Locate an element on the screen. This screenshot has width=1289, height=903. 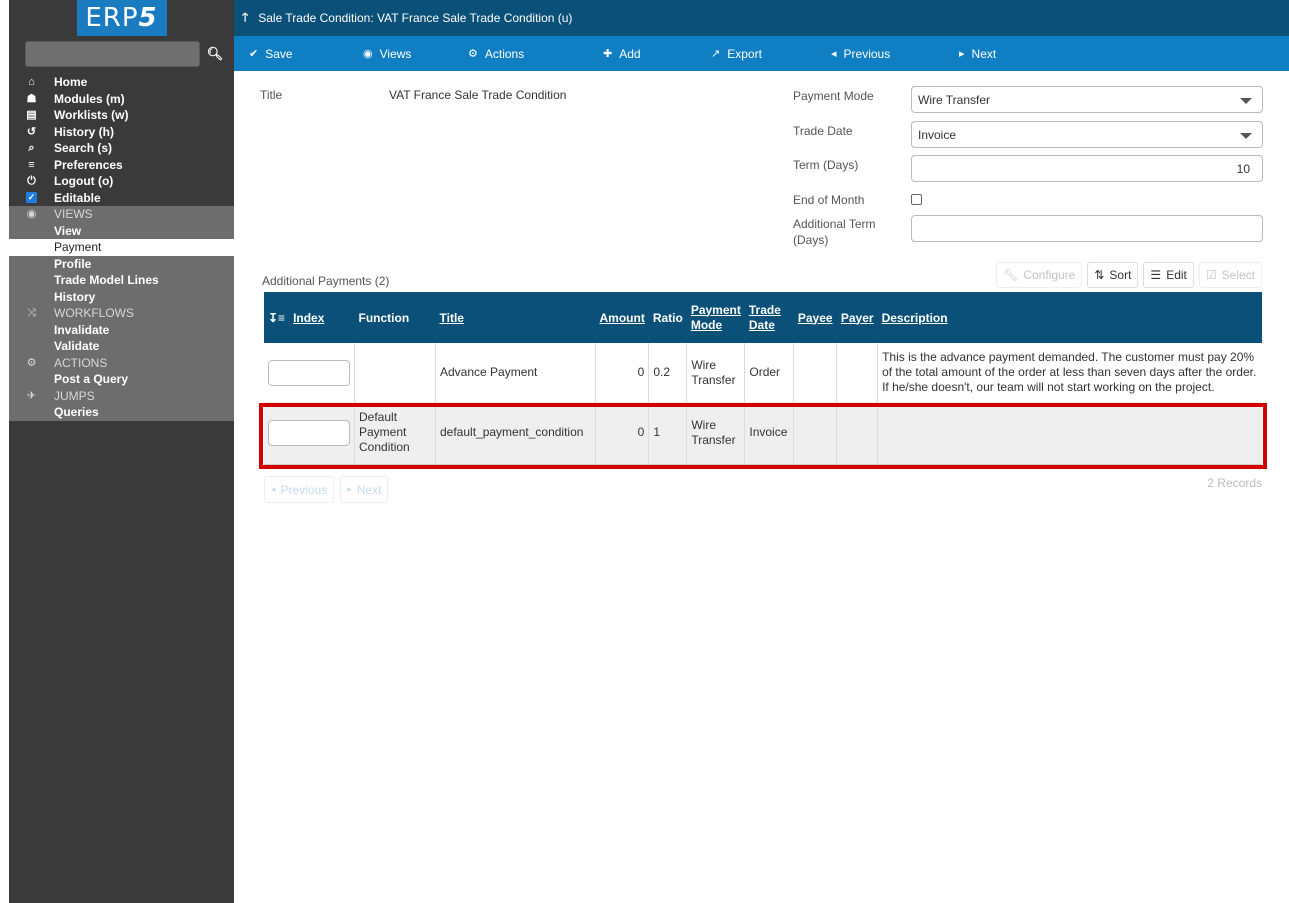
home-icon: ⌂ is located at coordinates (31, 82).